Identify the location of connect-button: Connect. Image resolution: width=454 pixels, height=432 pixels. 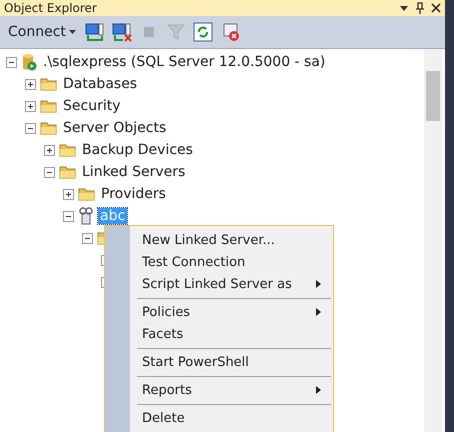
(42, 32).